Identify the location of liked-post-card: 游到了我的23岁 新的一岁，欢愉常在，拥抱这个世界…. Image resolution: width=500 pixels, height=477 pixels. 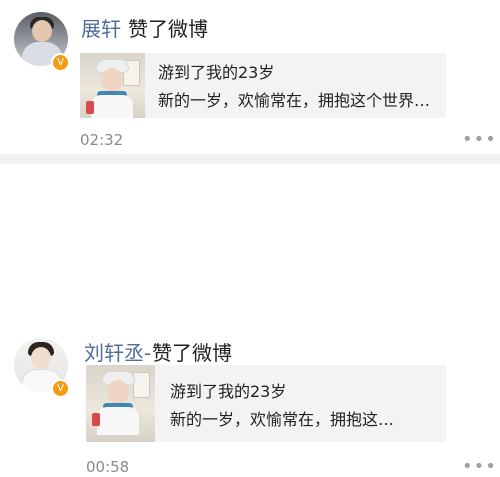
(263, 85).